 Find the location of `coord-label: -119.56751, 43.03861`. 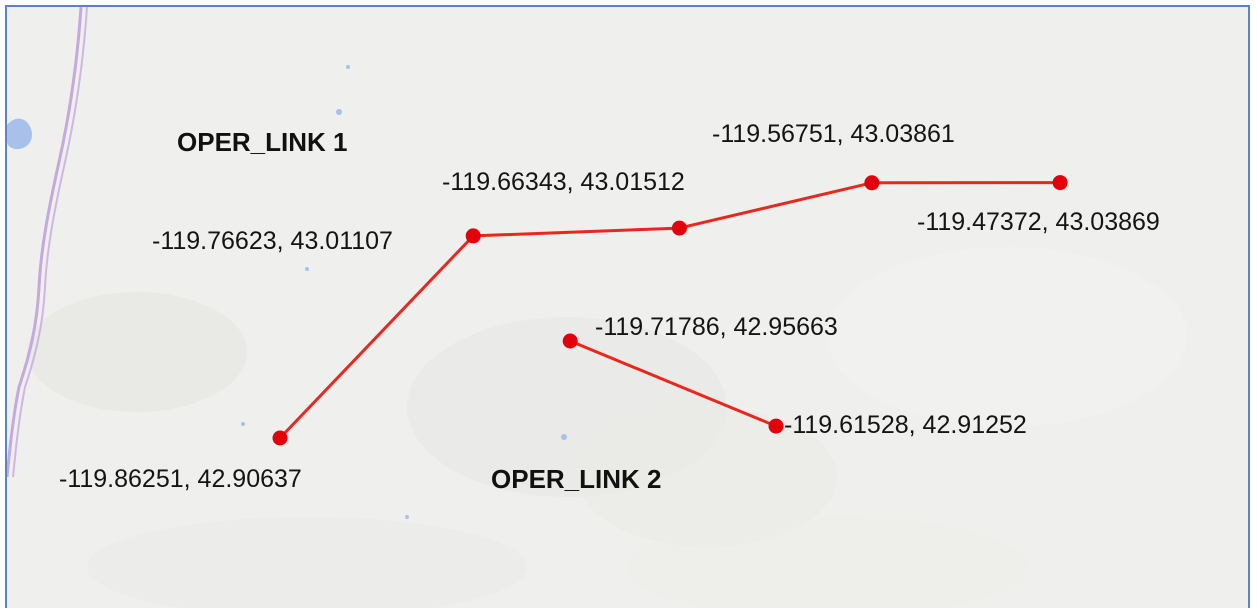

coord-label: -119.56751, 43.03861 is located at coordinates (833, 134).